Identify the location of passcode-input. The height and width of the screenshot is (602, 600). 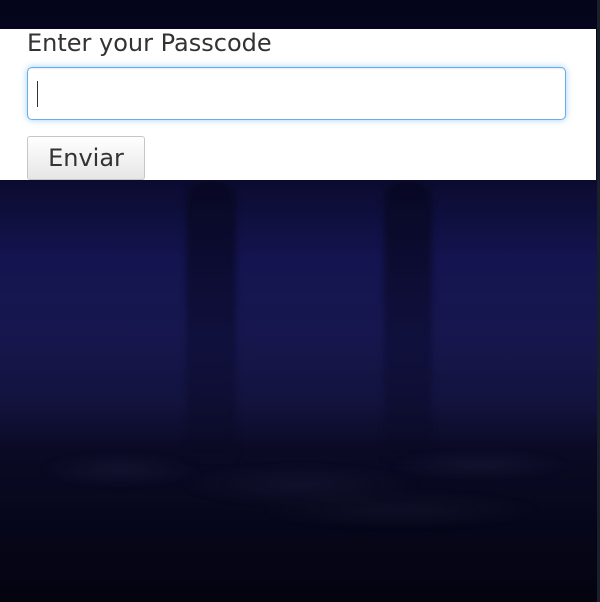
(296, 93).